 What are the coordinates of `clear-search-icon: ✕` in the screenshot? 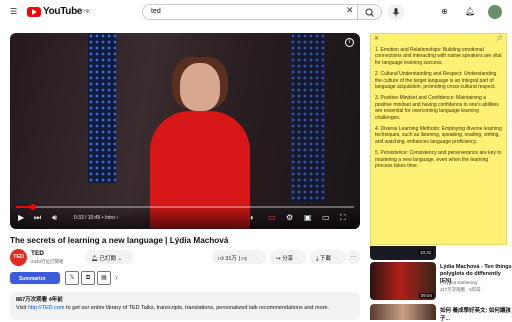 It's located at (350, 10).